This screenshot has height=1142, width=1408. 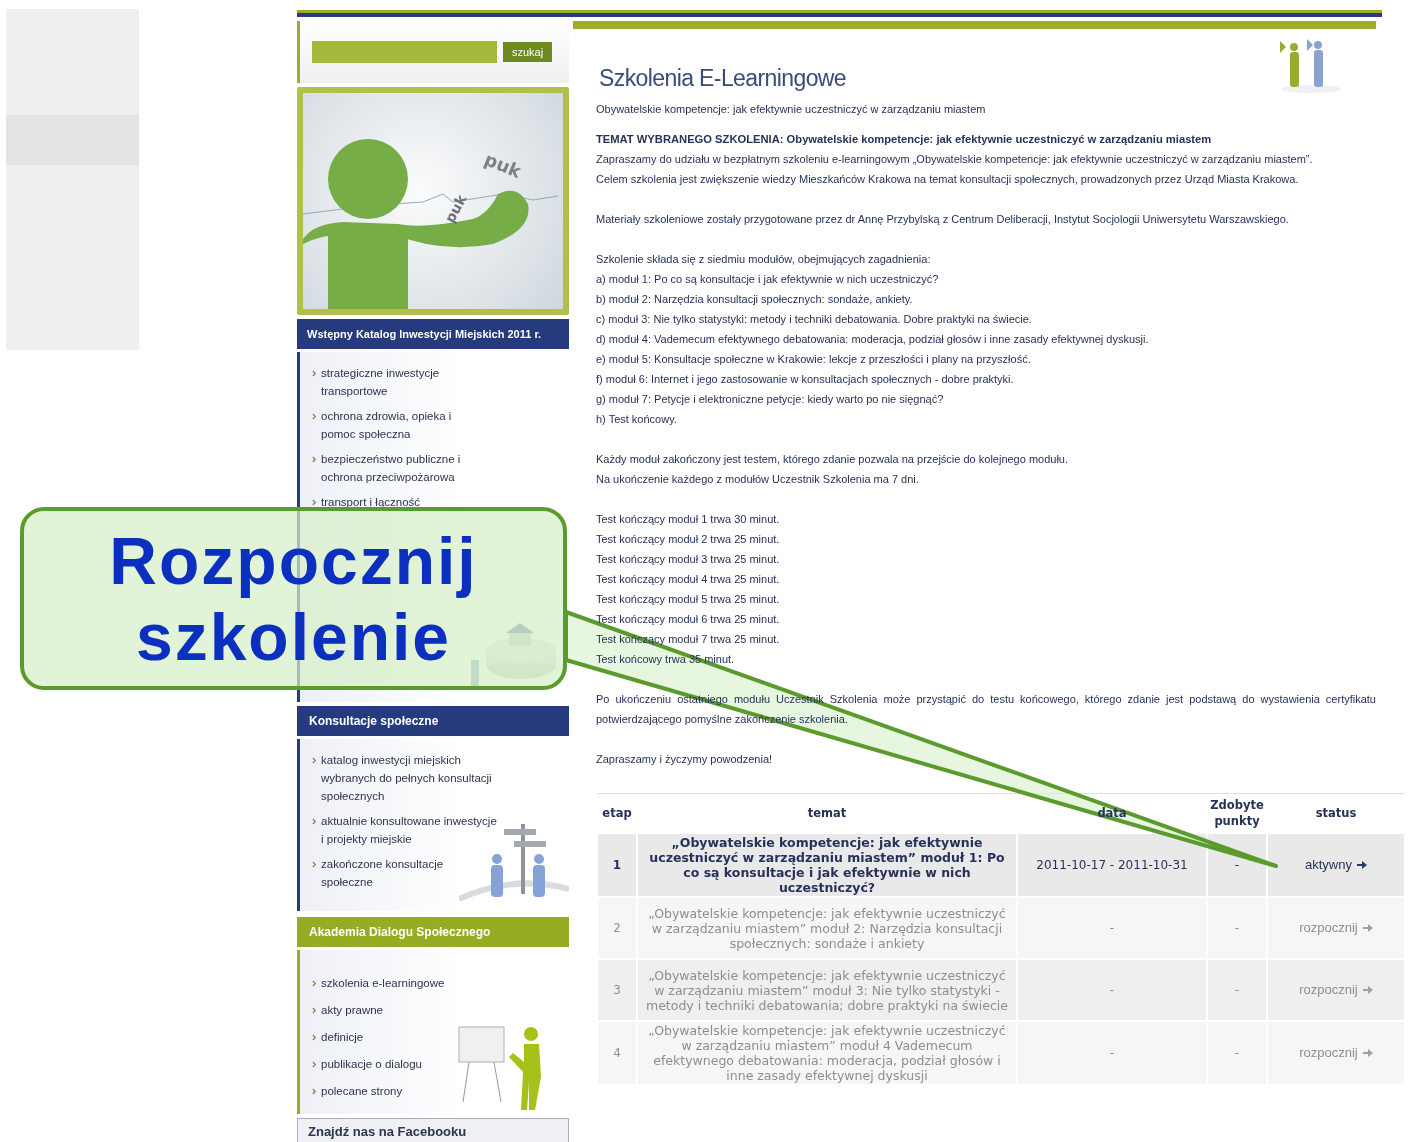 I want to click on body-text: d) moduł 4: Vademecum efektywnego debatowania: moderacja, podział głosów i inne zasady efektywnej dyskusji., so click(x=873, y=339).